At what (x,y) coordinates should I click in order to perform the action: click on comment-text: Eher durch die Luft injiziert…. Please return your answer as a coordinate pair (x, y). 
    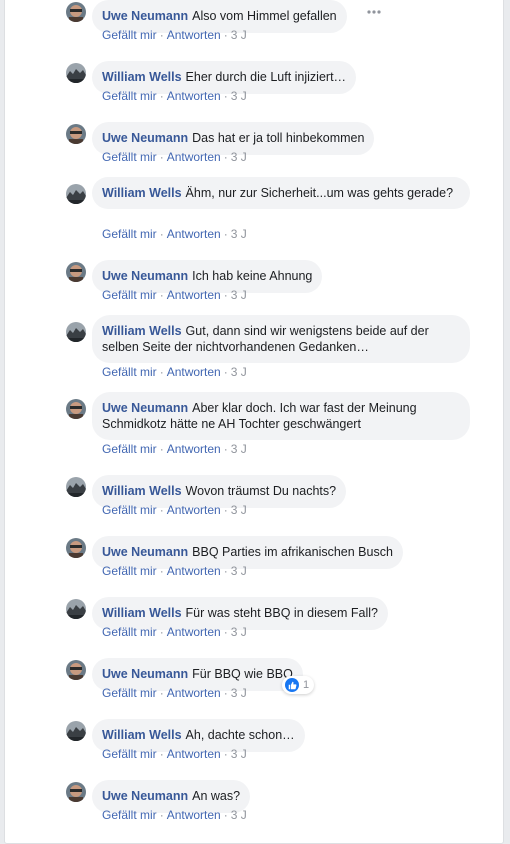
    Looking at the image, I should click on (266, 77).